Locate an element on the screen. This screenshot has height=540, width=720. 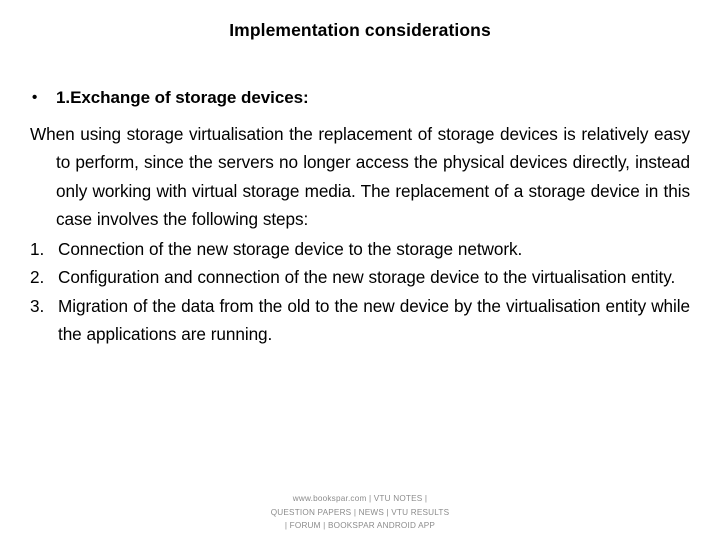
footer-line-2: QUESTION PAPERS | NEWS | VTU RESULTS is located at coordinates (360, 512).